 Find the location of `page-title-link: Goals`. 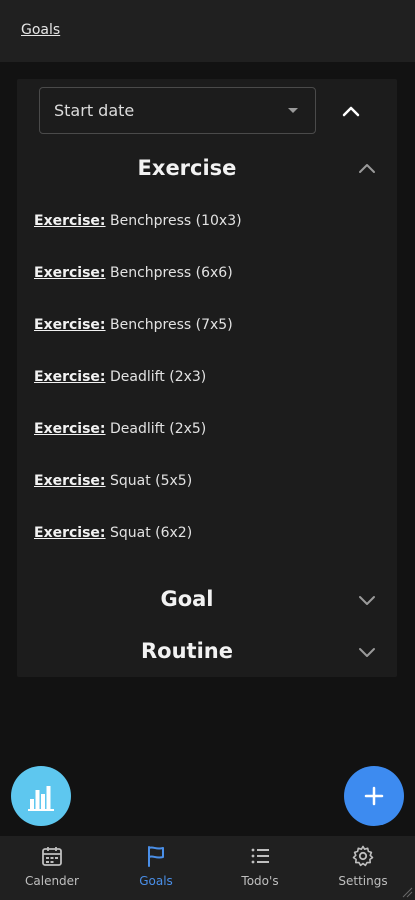

page-title-link: Goals is located at coordinates (40, 30).